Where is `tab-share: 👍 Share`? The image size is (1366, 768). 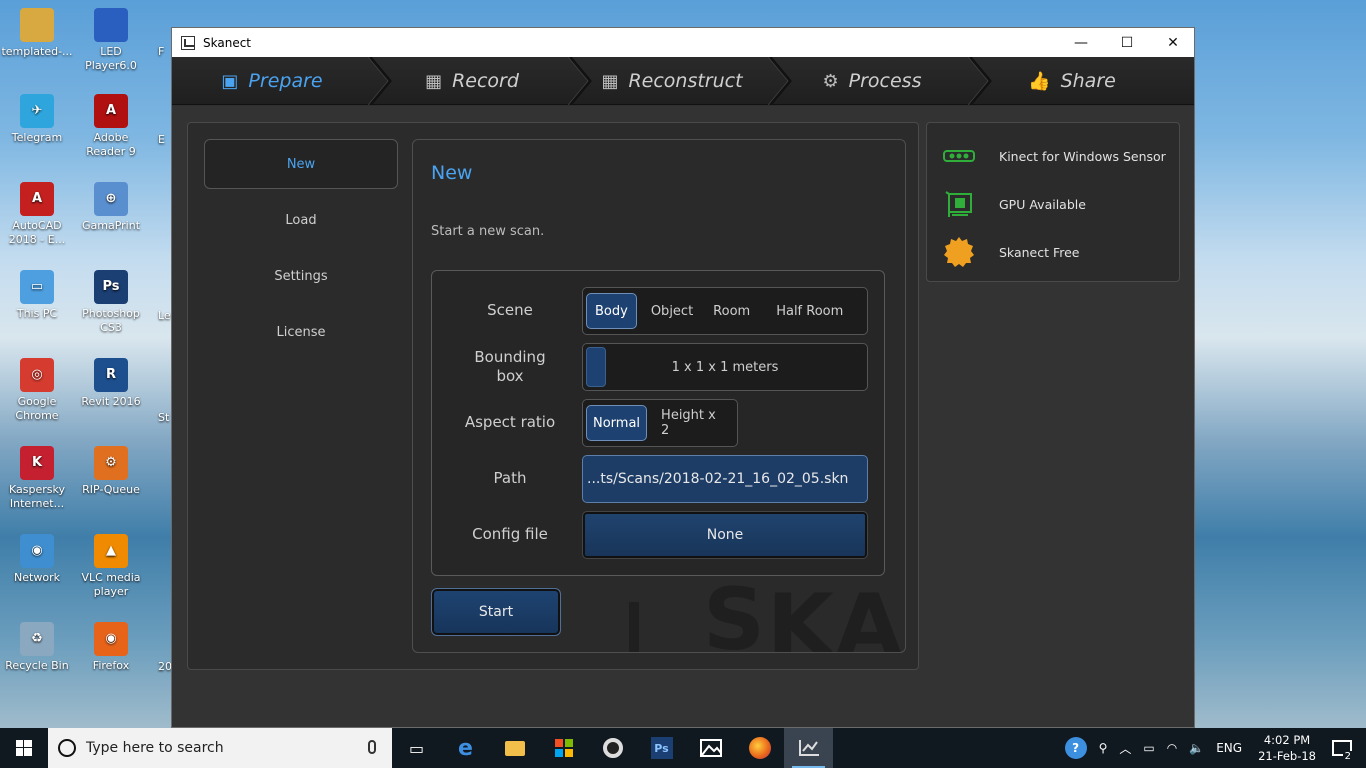 tab-share: 👍 Share is located at coordinates (1072, 81).